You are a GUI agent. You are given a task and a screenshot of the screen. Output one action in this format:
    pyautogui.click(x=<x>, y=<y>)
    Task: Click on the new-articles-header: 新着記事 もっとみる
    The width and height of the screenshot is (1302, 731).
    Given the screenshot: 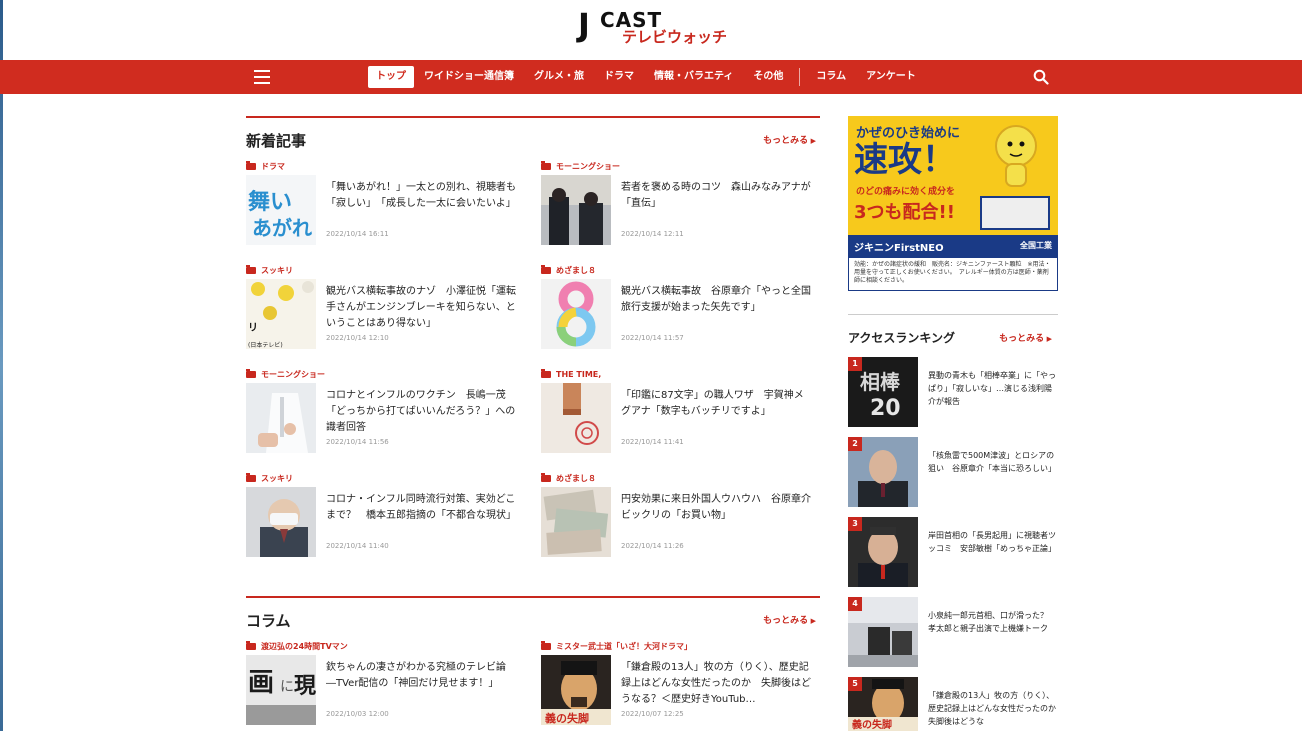 What is the action you would take?
    pyautogui.click(x=533, y=139)
    